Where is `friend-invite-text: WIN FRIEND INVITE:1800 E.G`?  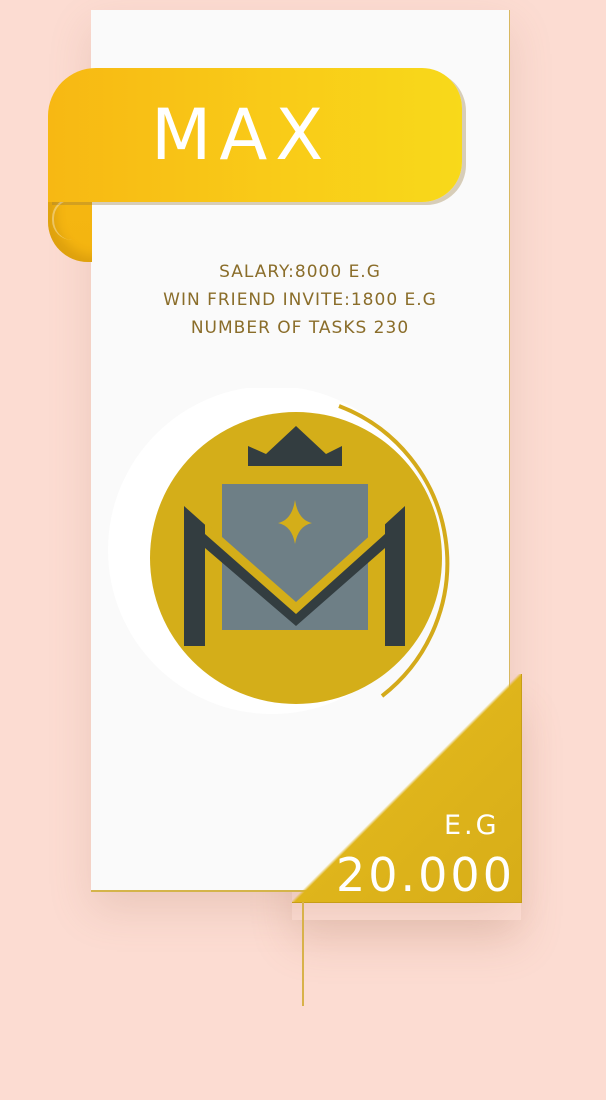
friend-invite-text: WIN FRIEND INVITE:1800 E.G is located at coordinates (300, 300).